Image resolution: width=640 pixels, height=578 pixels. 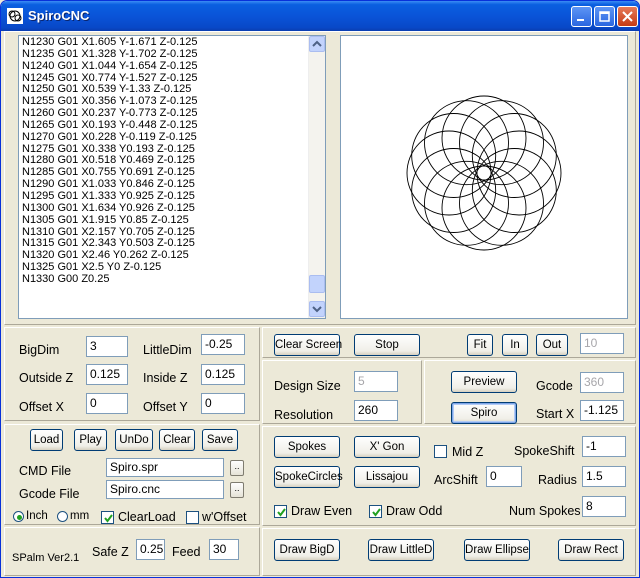 I want to click on zoom-out-button: Out, so click(x=552, y=345).